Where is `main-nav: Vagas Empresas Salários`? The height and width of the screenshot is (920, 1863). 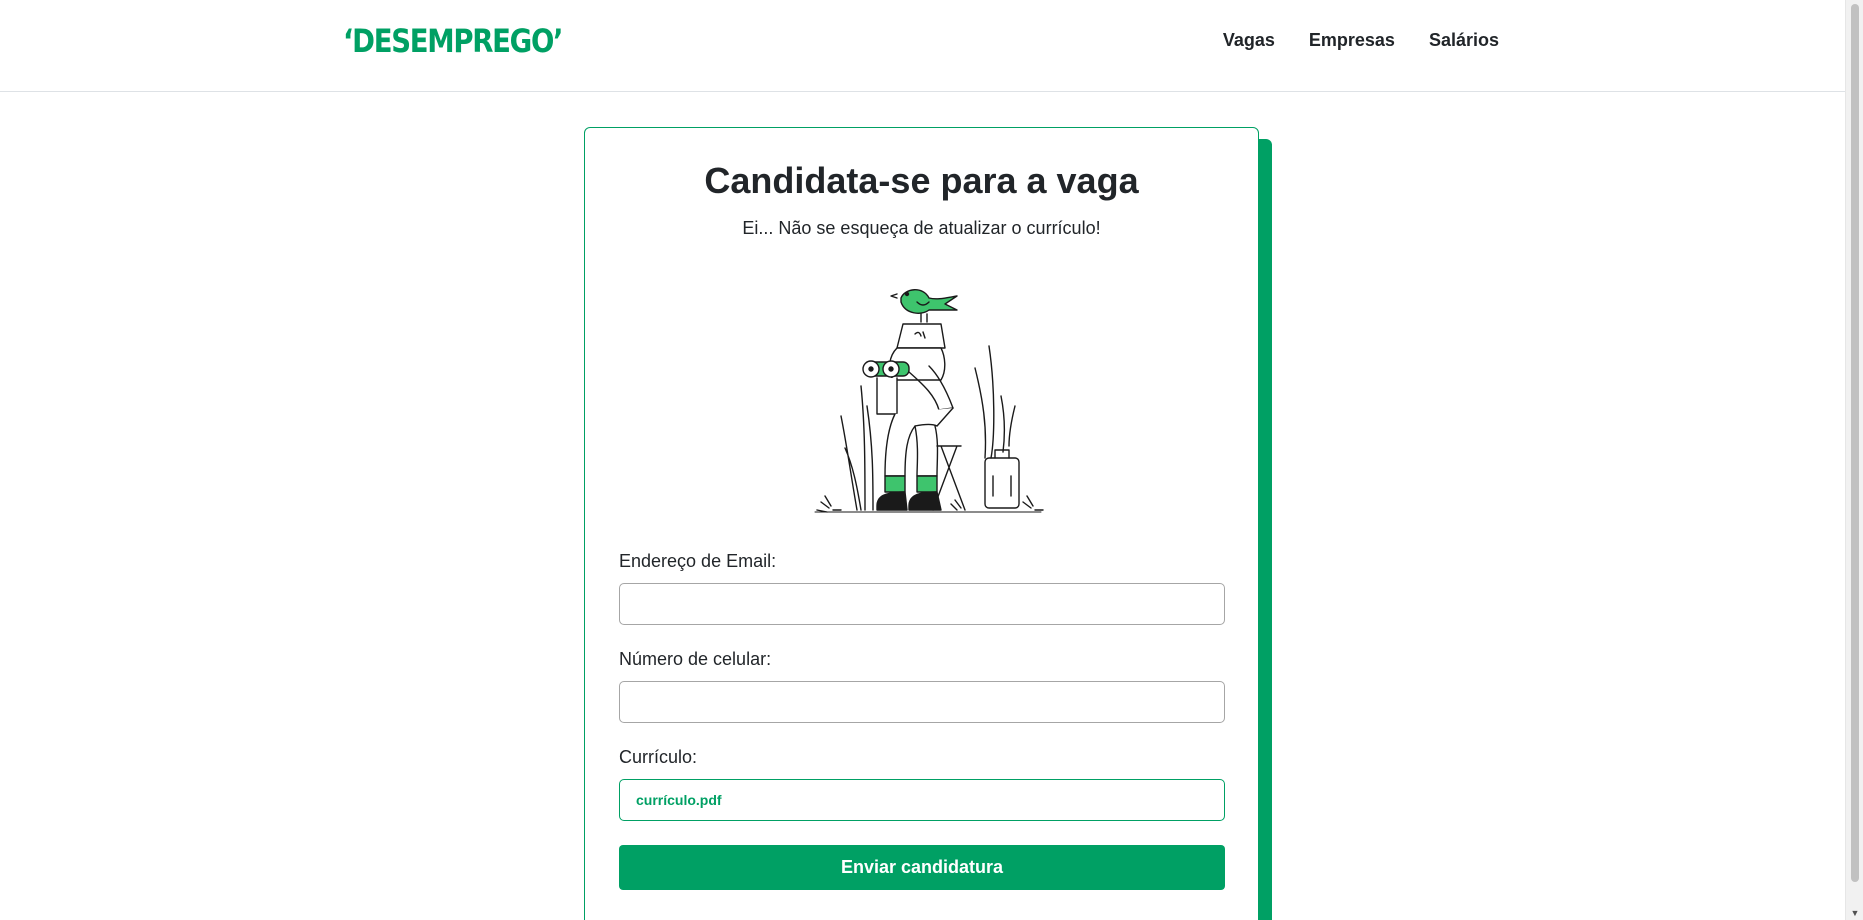
main-nav: Vagas Empresas Salários is located at coordinates (1361, 40).